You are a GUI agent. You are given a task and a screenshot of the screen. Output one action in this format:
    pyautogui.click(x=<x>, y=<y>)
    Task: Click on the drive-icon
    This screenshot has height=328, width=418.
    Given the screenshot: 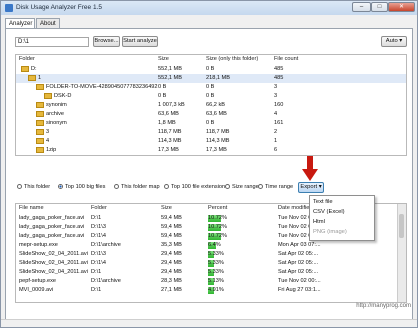 What is the action you would take?
    pyautogui.click(x=25, y=68)
    